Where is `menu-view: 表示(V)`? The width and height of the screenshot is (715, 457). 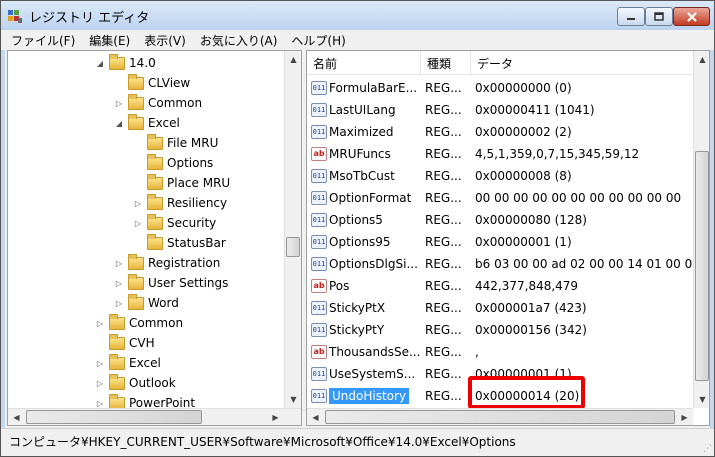 menu-view: 表示(V) is located at coordinates (166, 40).